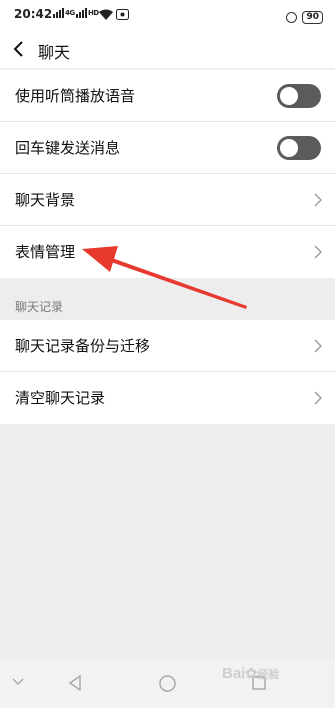 The height and width of the screenshot is (708, 335). Describe the element at coordinates (268, 675) in the screenshot. I see `watermark-suffix: 经验` at that location.